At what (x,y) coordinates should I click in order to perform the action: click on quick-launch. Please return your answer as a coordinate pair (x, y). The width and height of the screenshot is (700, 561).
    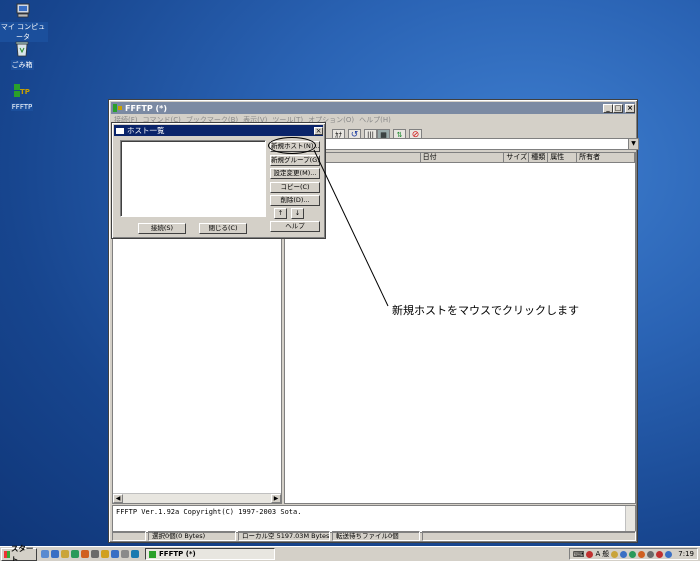
    Looking at the image, I should click on (90, 554).